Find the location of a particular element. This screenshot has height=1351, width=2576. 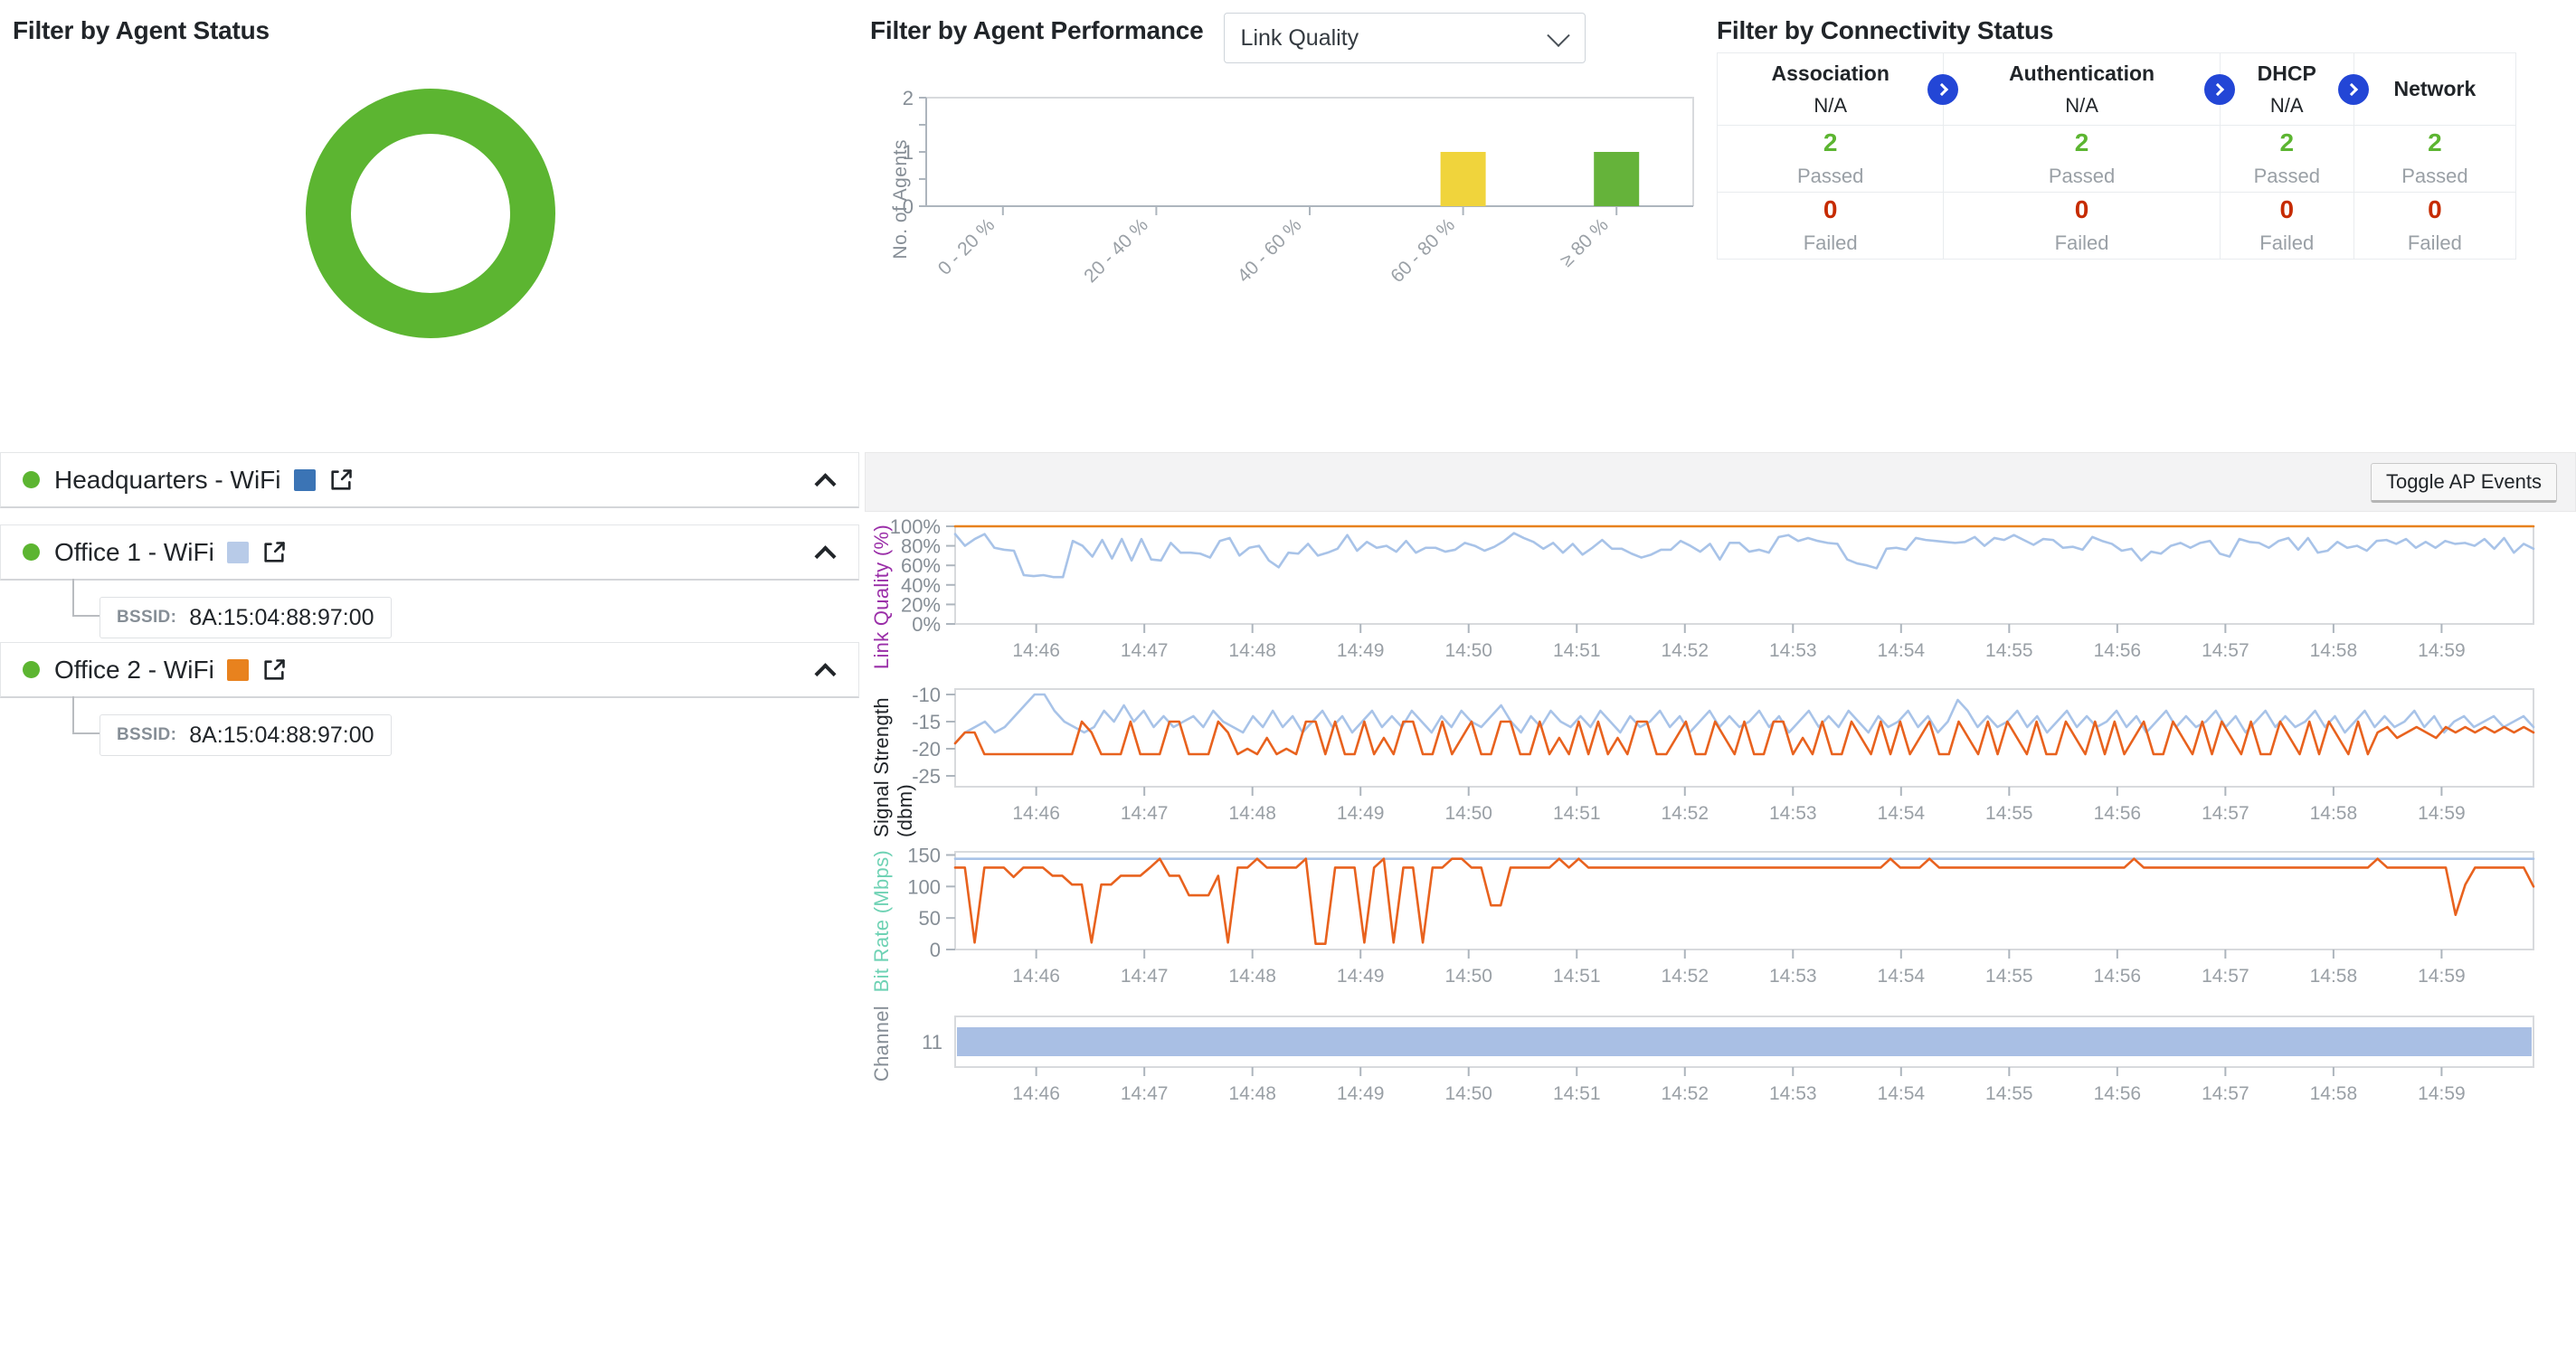

agent-performance-panel: Filter by Agent Performance Link Quality is located at coordinates (1286, 38).